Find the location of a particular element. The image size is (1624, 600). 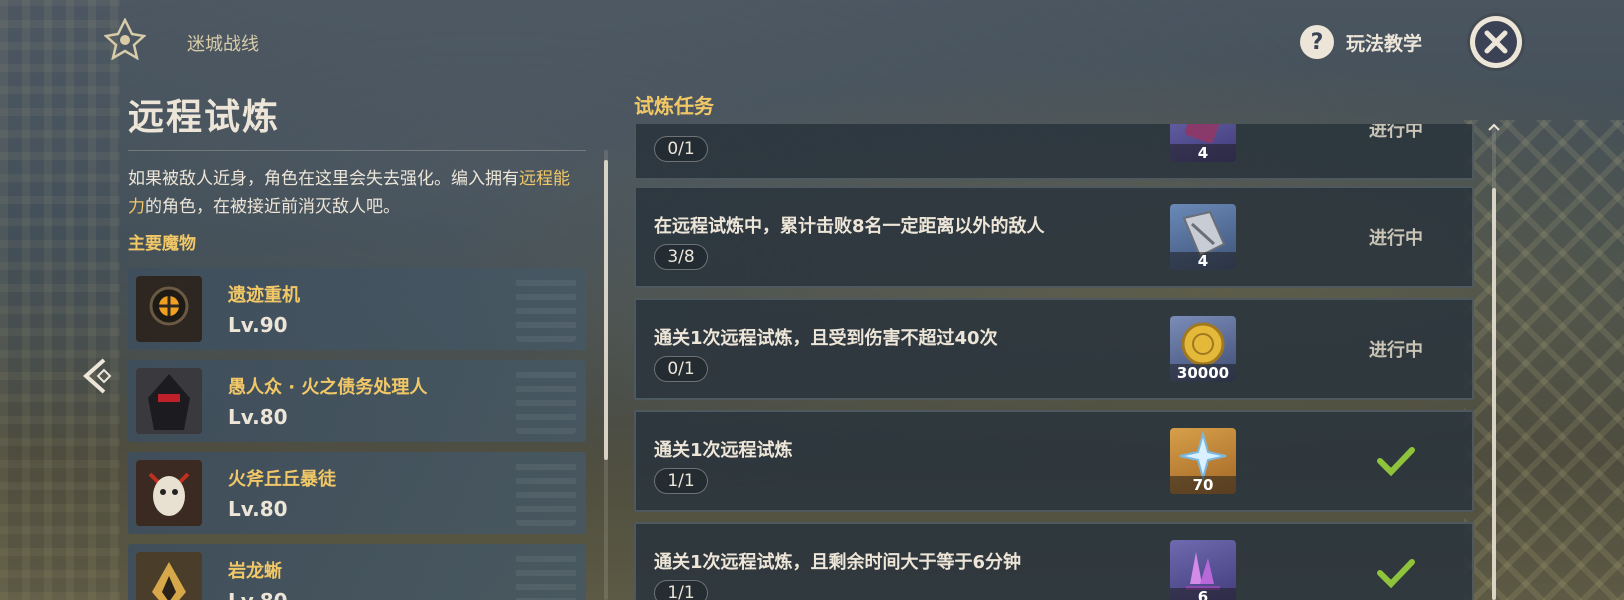

task-list-scrollbar is located at coordinates (1494, 394).